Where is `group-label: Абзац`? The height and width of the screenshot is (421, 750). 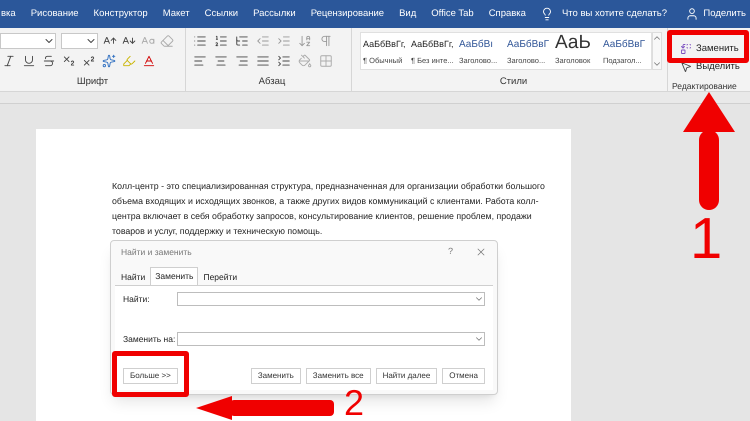
group-label: Абзац is located at coordinates (272, 82).